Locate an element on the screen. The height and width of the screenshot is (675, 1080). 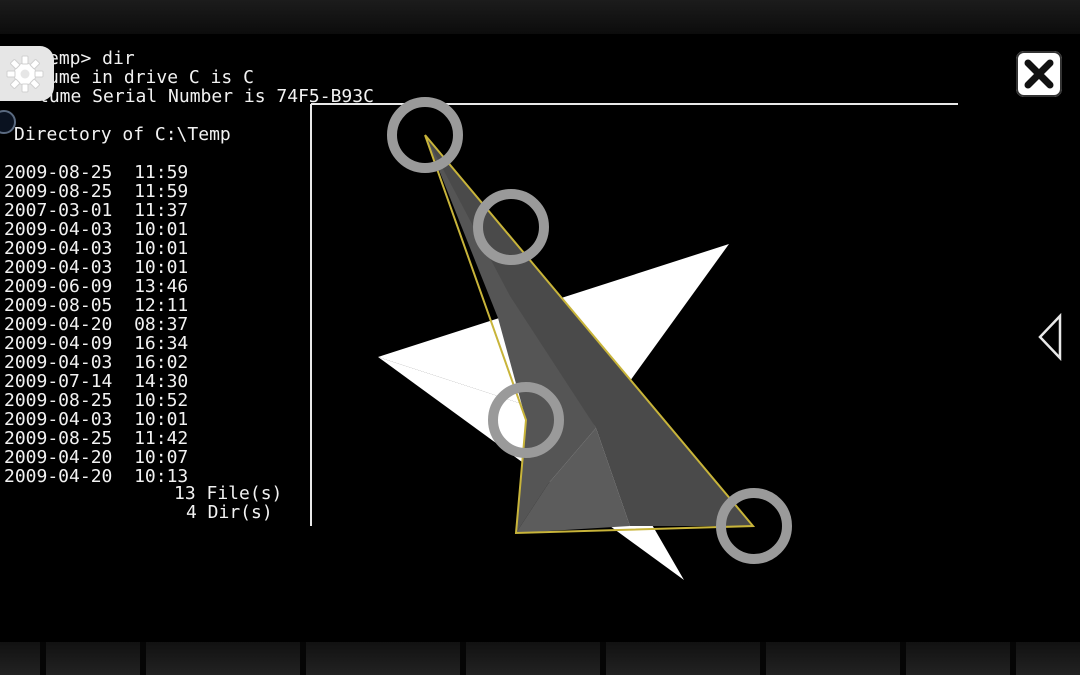
settings-button is located at coordinates (27, 73).